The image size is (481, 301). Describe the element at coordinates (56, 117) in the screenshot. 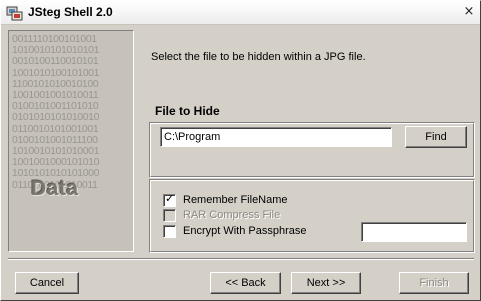

I see `binary-line: 0101010101010010` at that location.